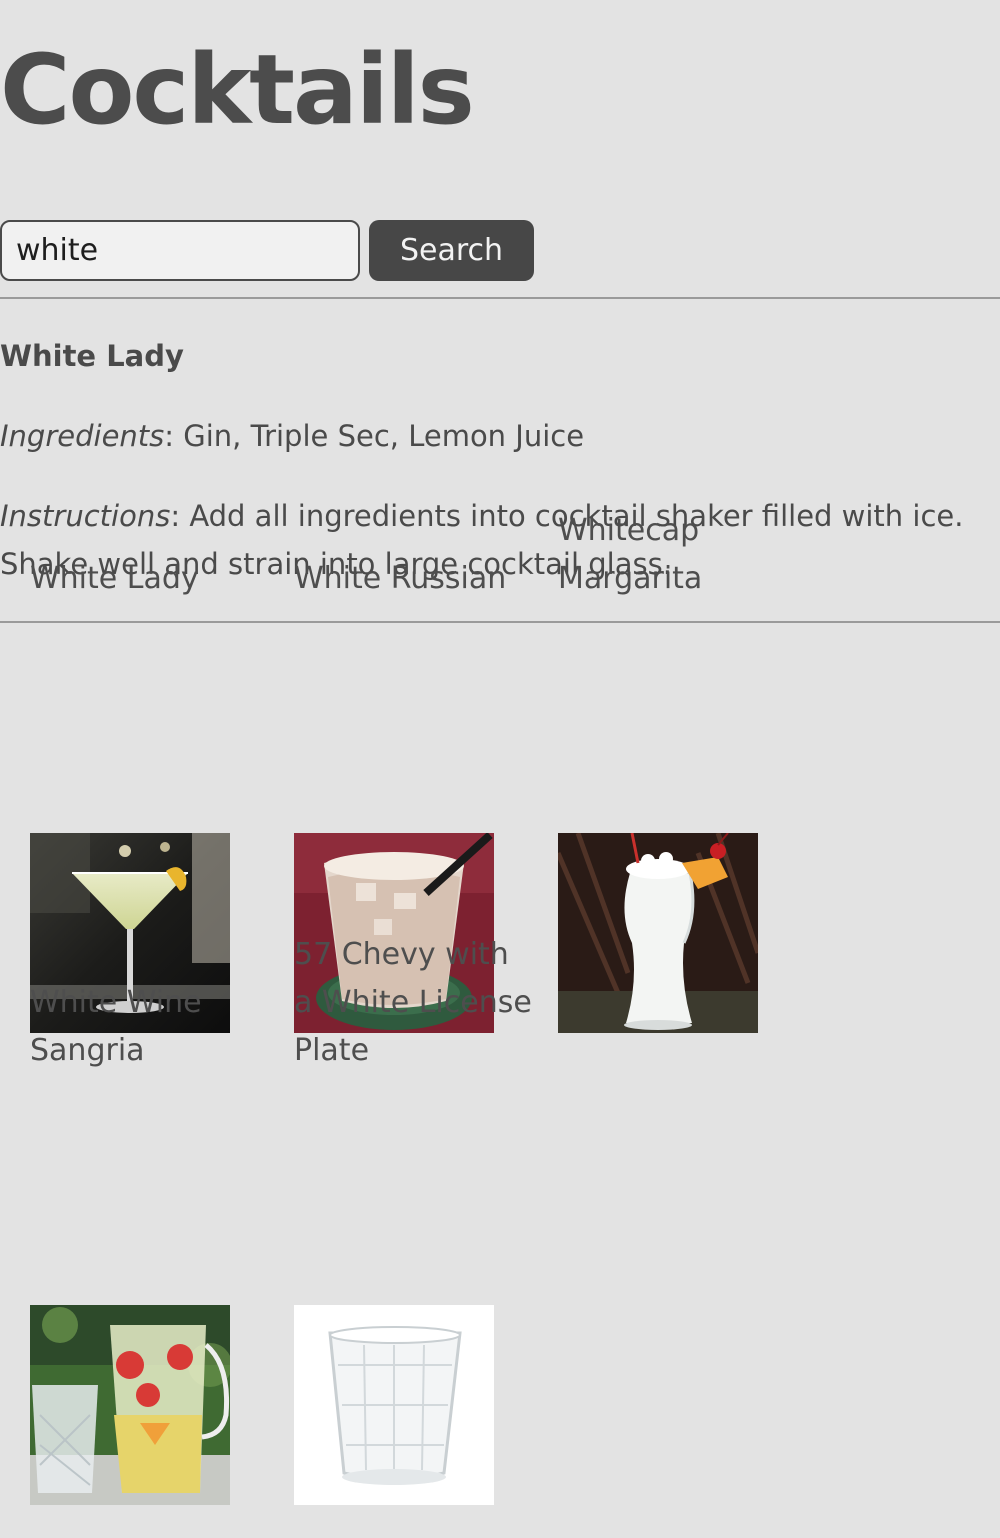 The width and height of the screenshot is (1000, 1538). Describe the element at coordinates (500, 298) in the screenshot. I see `divider-top` at that location.